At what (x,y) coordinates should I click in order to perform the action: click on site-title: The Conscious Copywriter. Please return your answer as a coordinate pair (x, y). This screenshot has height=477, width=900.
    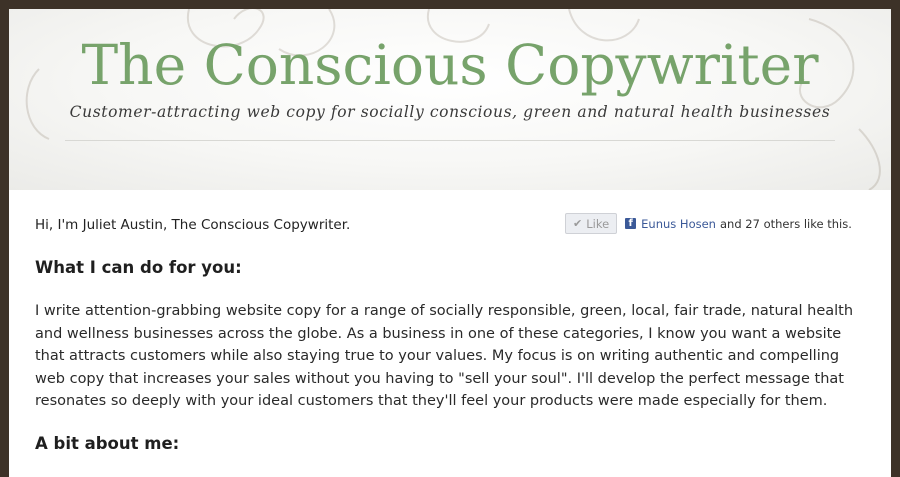
    Looking at the image, I should click on (450, 65).